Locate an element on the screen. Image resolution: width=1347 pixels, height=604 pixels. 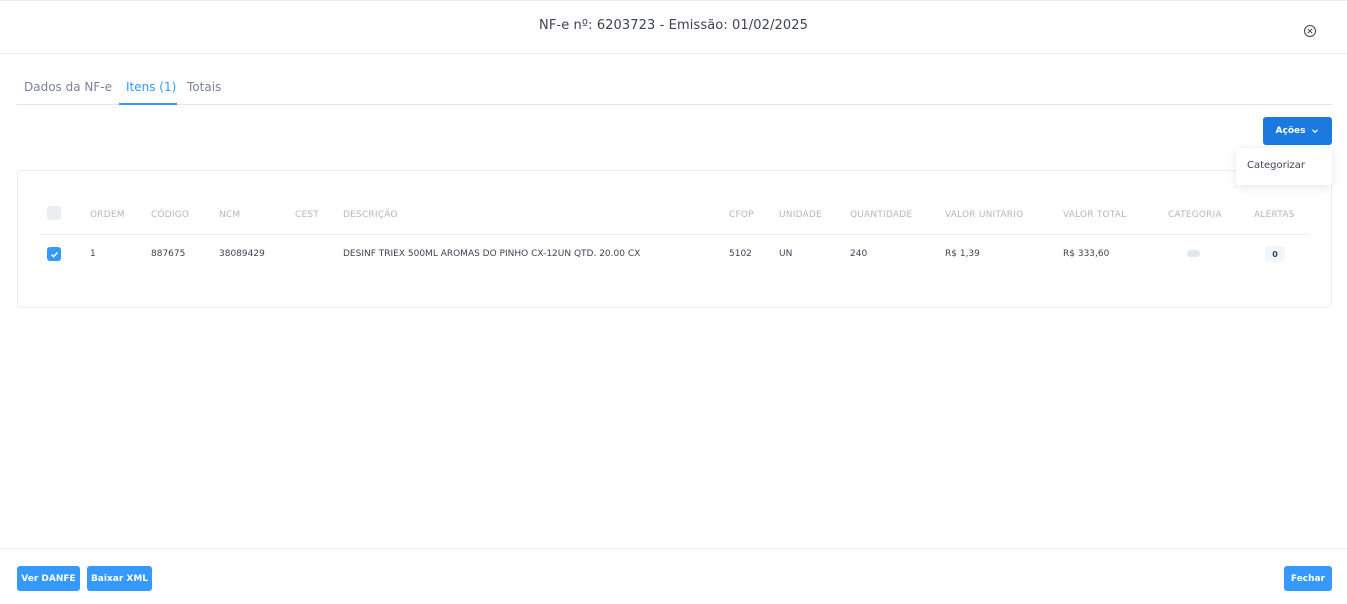
tab-totais: Totais is located at coordinates (204, 87).